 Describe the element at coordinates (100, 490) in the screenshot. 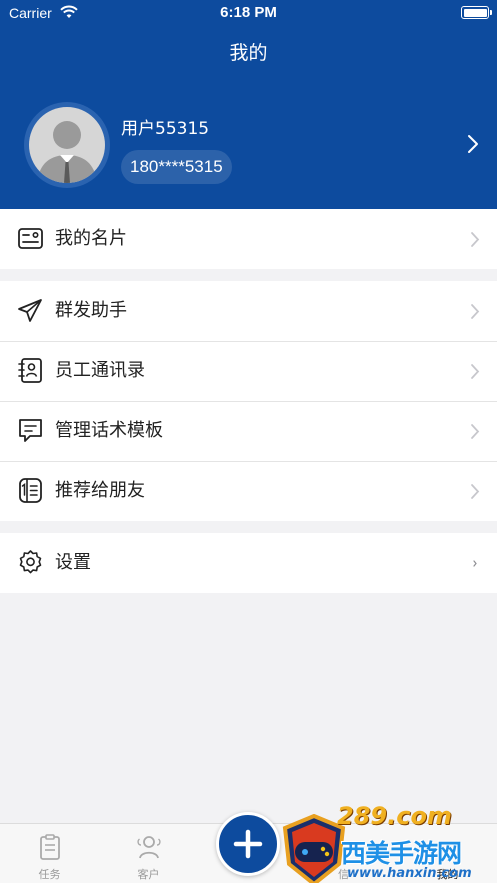

I see `menu-item-label: 推荐给朋友` at that location.